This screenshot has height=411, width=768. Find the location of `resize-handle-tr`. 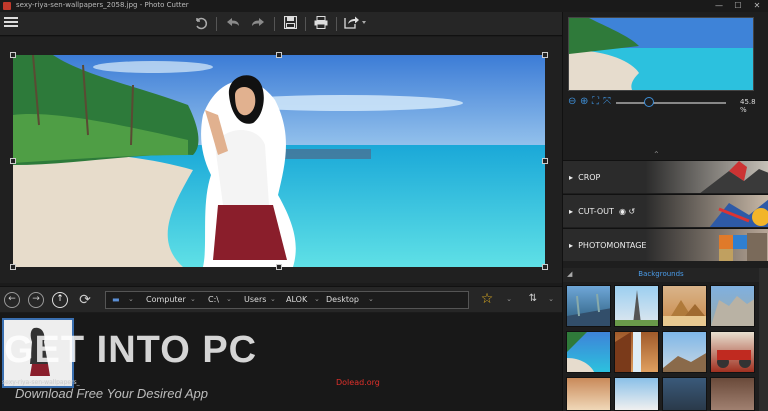

resize-handle-tr is located at coordinates (545, 55).